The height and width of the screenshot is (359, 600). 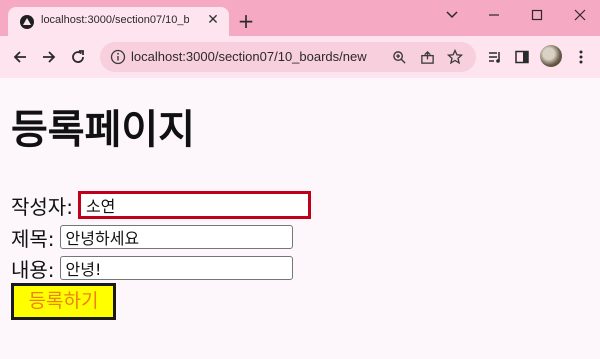 I want to click on forward-button, so click(x=49, y=57).